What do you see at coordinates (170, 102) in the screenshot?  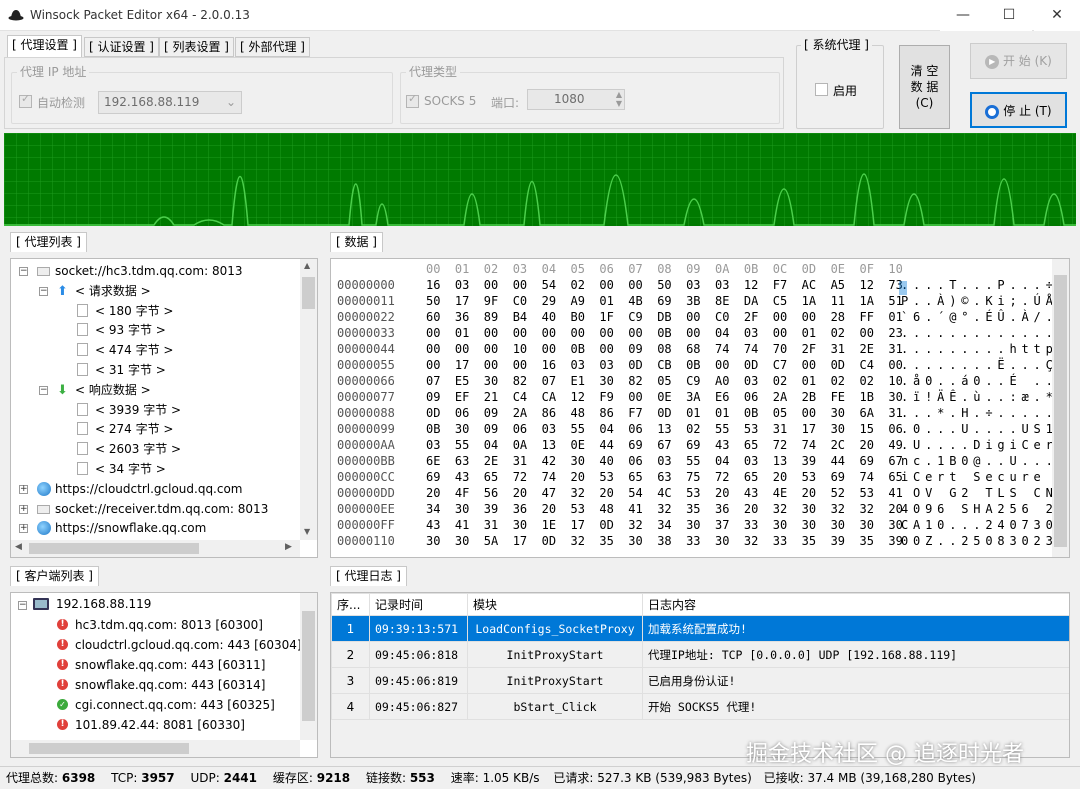 I see `proxy-ip-select: 192.168.88.119 ⌄` at bounding box center [170, 102].